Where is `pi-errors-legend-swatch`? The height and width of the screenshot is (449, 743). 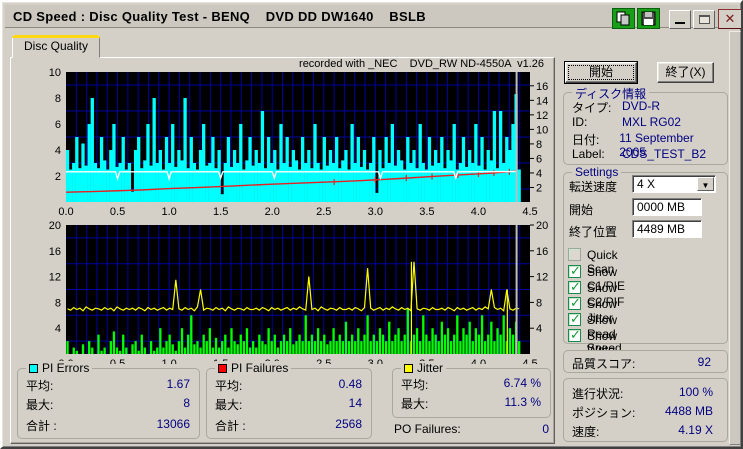
pi-errors-legend-swatch is located at coordinates (33, 368).